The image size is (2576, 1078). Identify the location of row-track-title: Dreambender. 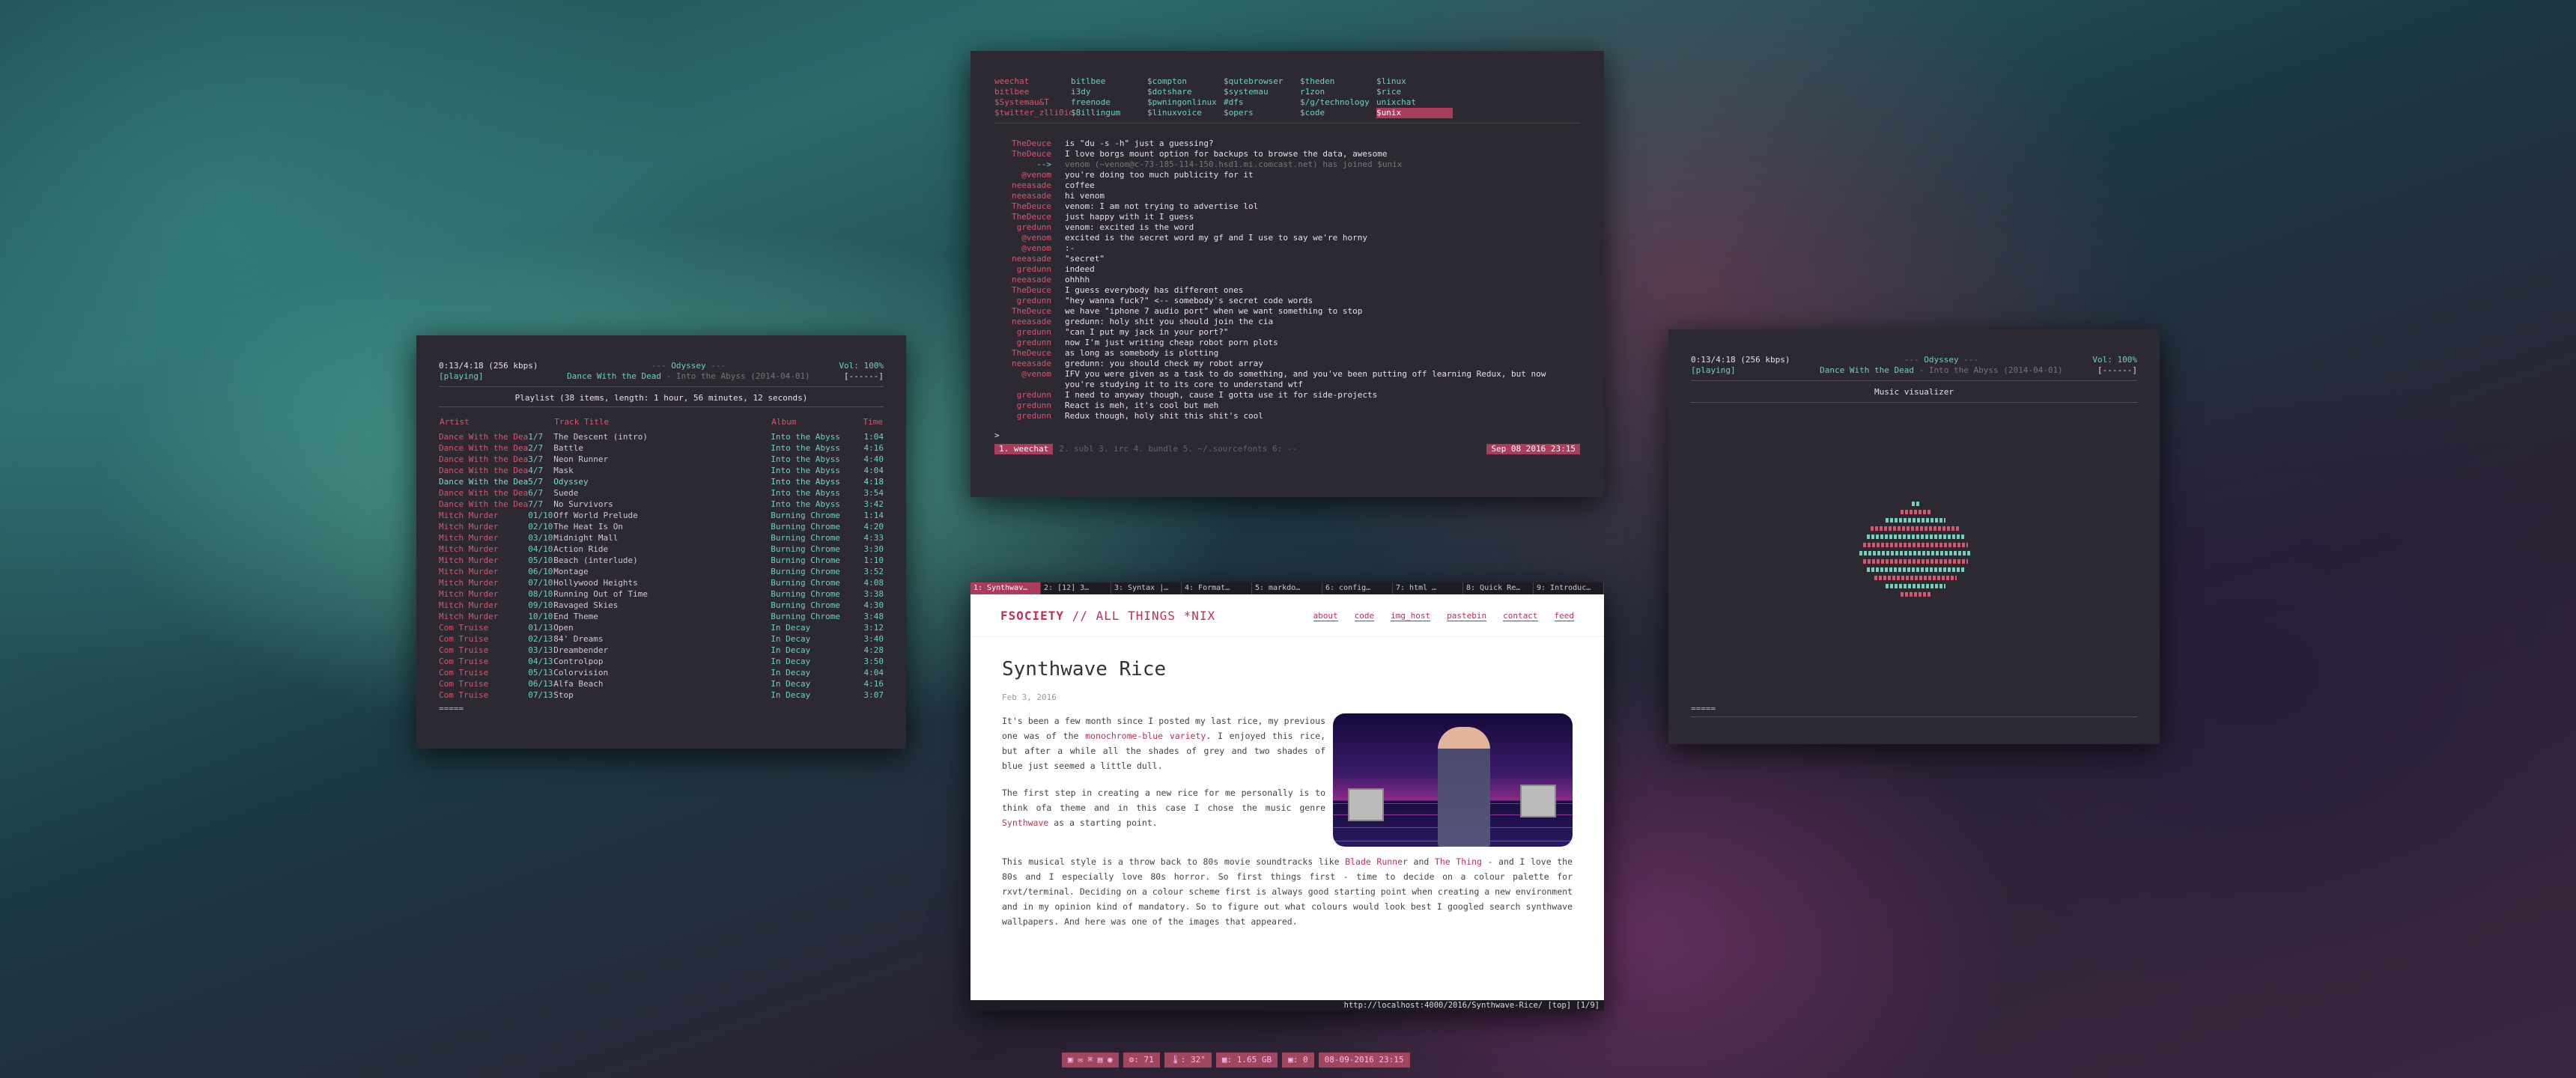
(581, 650).